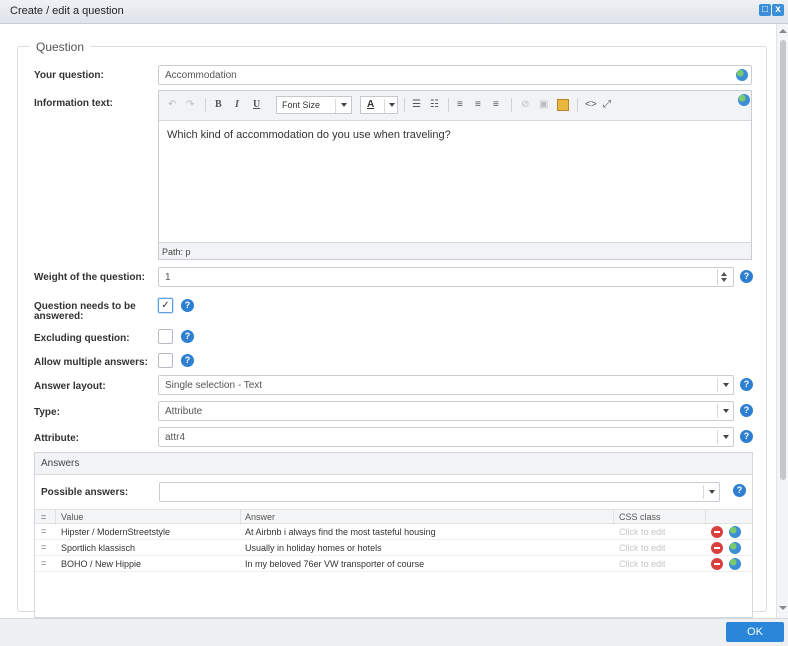 This screenshot has height=646, width=788. I want to click on minimize-button: □, so click(765, 10).